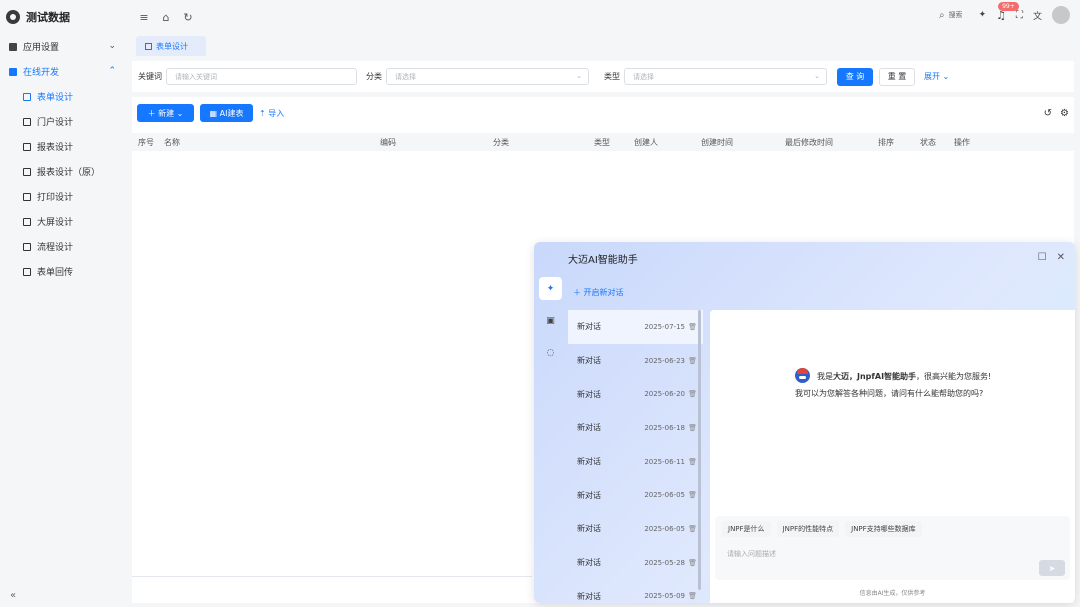 The height and width of the screenshot is (607, 1080). Describe the element at coordinates (1061, 257) in the screenshot. I see `close-icon: ✕` at that location.